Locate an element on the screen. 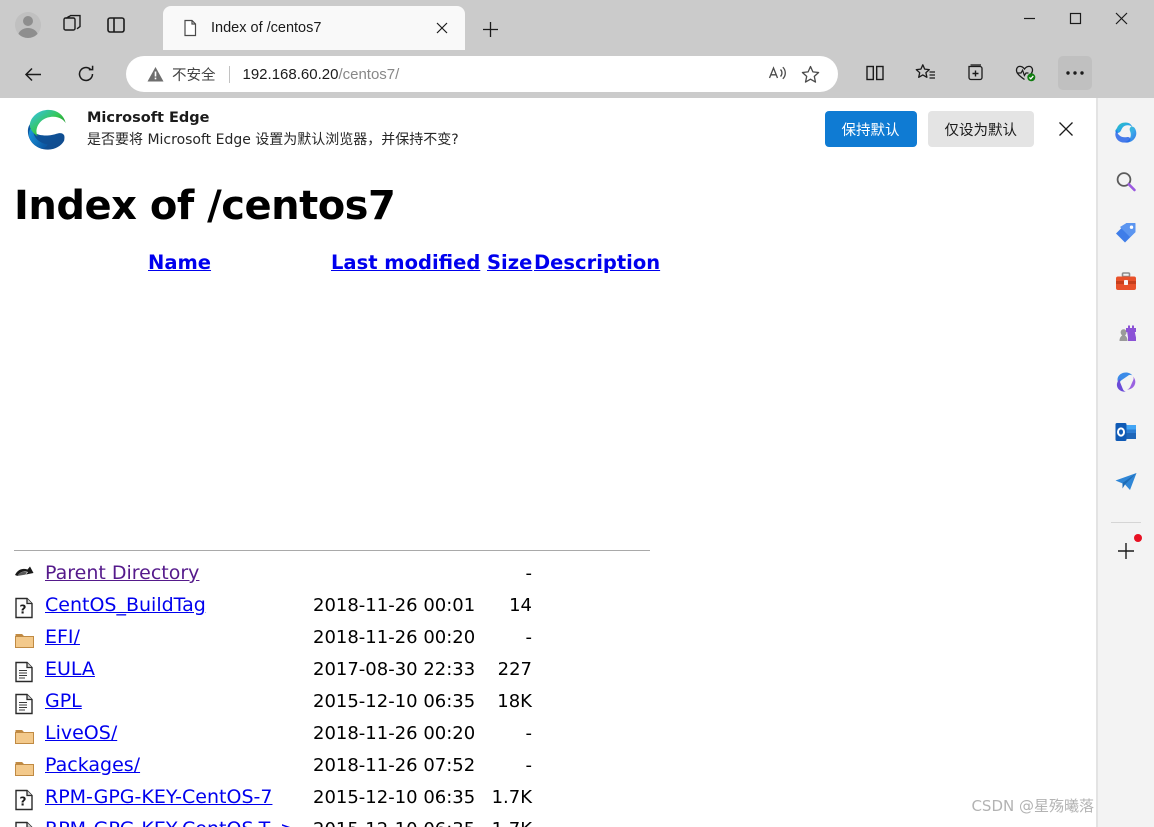 Image resolution: width=1154 pixels, height=827 pixels. browser-essentials-icon is located at coordinates (1025, 73).